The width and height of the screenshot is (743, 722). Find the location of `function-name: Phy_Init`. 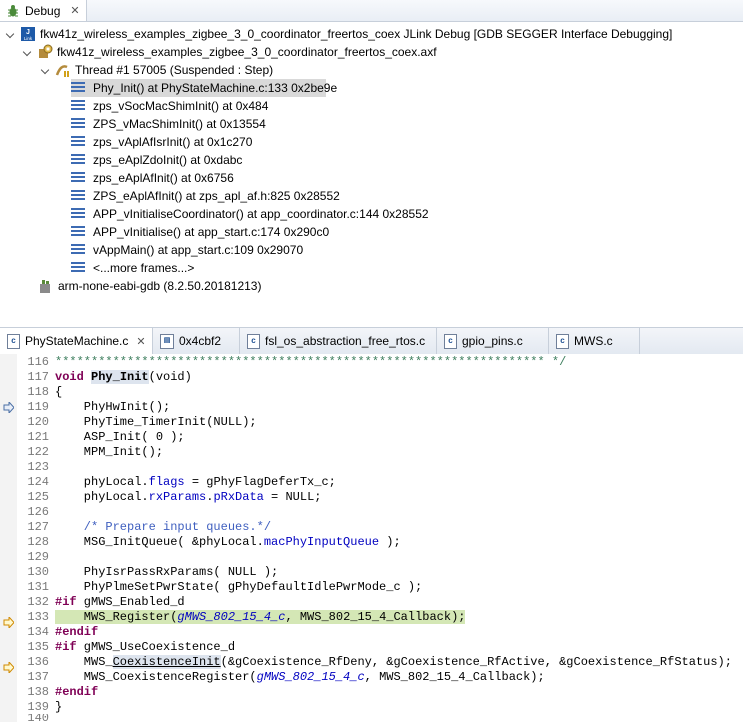

function-name: Phy_Init is located at coordinates (120, 376).